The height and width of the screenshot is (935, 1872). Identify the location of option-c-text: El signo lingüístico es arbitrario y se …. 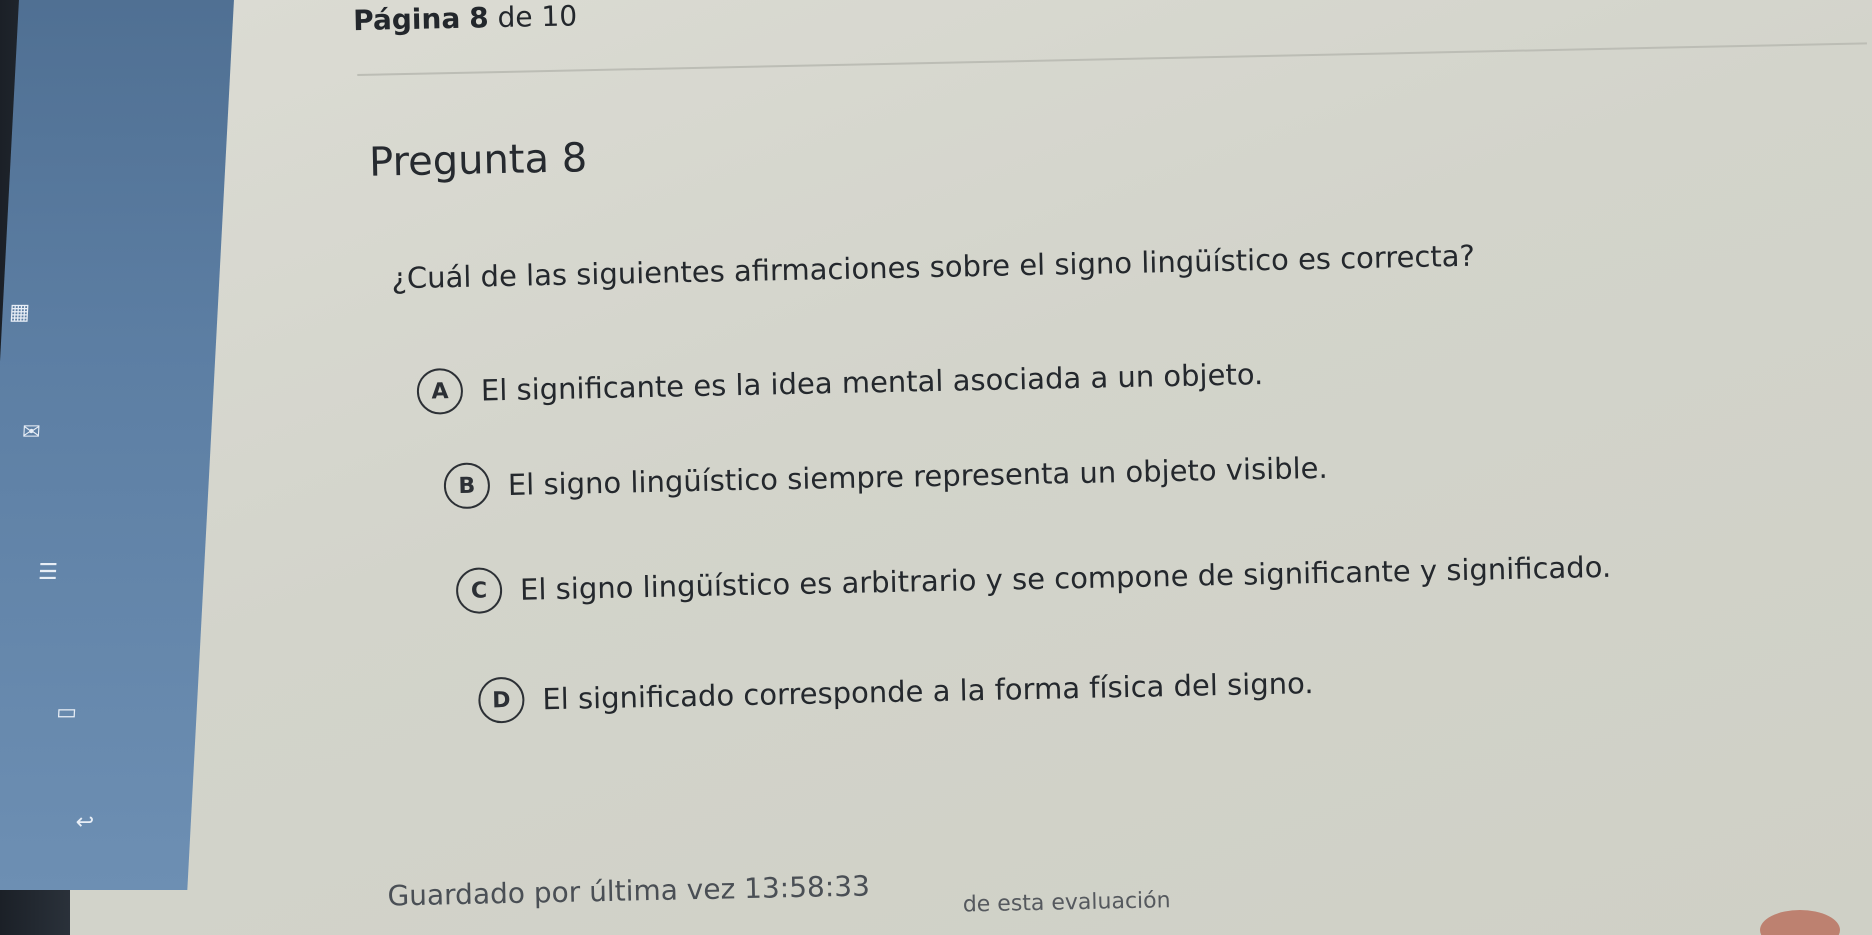
(1066, 578).